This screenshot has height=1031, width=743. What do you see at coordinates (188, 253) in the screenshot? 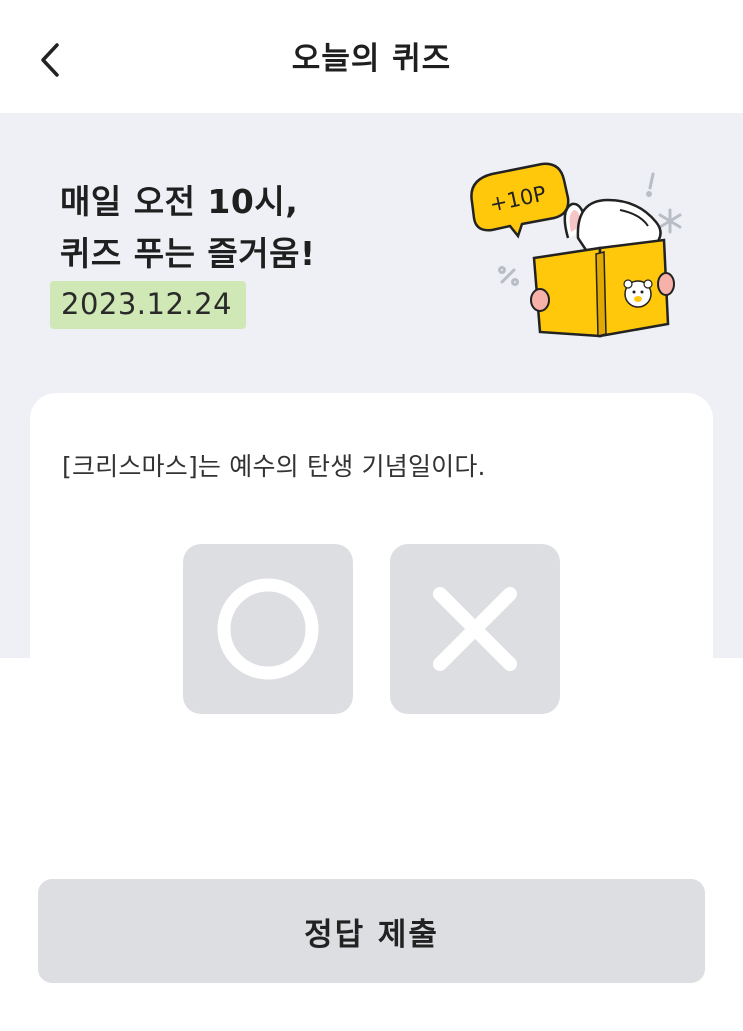
I see `headline-line-2: 퀴즈 푸는 즐거움!` at bounding box center [188, 253].